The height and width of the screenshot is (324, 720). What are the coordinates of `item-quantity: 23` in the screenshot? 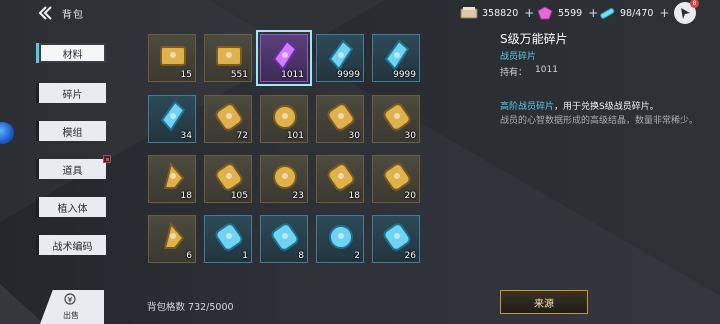 It's located at (298, 196).